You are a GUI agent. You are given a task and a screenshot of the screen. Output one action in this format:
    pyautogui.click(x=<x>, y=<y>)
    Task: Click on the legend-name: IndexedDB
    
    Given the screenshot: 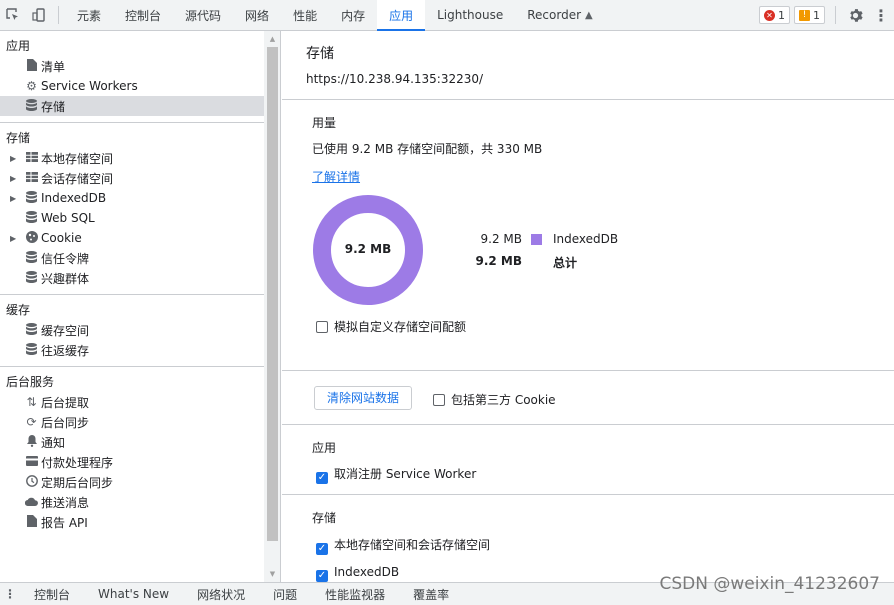 What is the action you would take?
    pyautogui.click(x=586, y=239)
    